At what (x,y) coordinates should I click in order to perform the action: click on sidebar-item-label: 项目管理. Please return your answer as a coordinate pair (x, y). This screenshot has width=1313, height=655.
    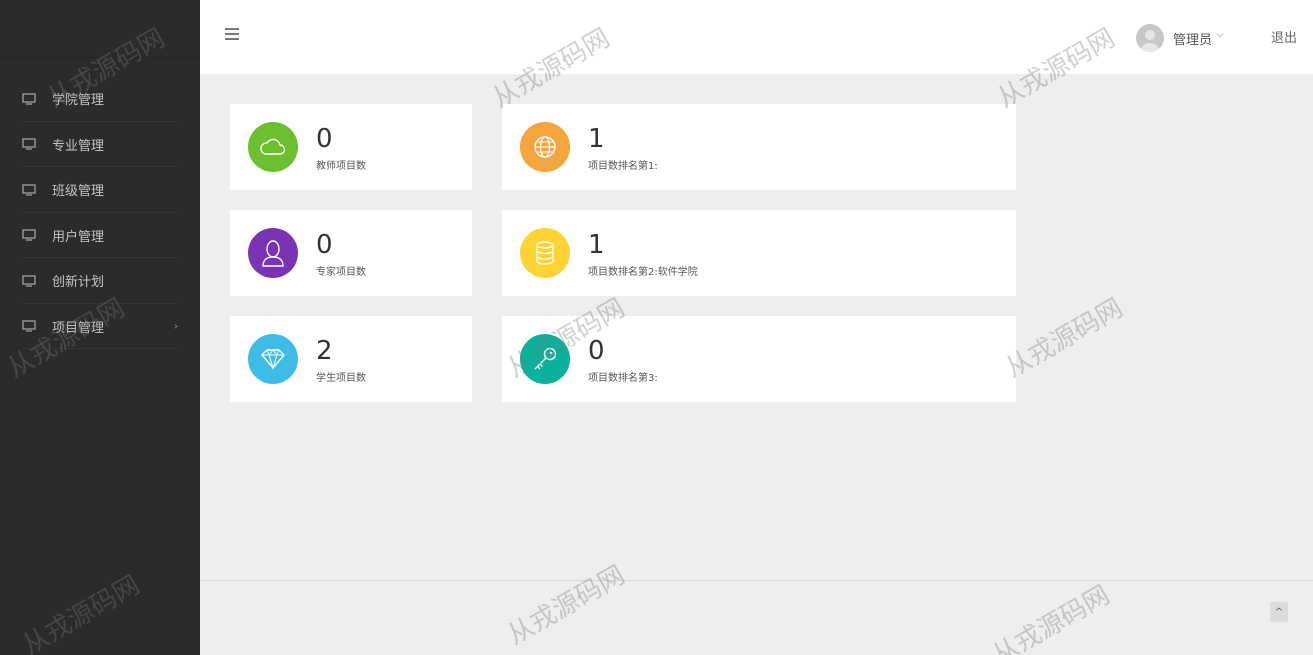
    Looking at the image, I should click on (78, 328).